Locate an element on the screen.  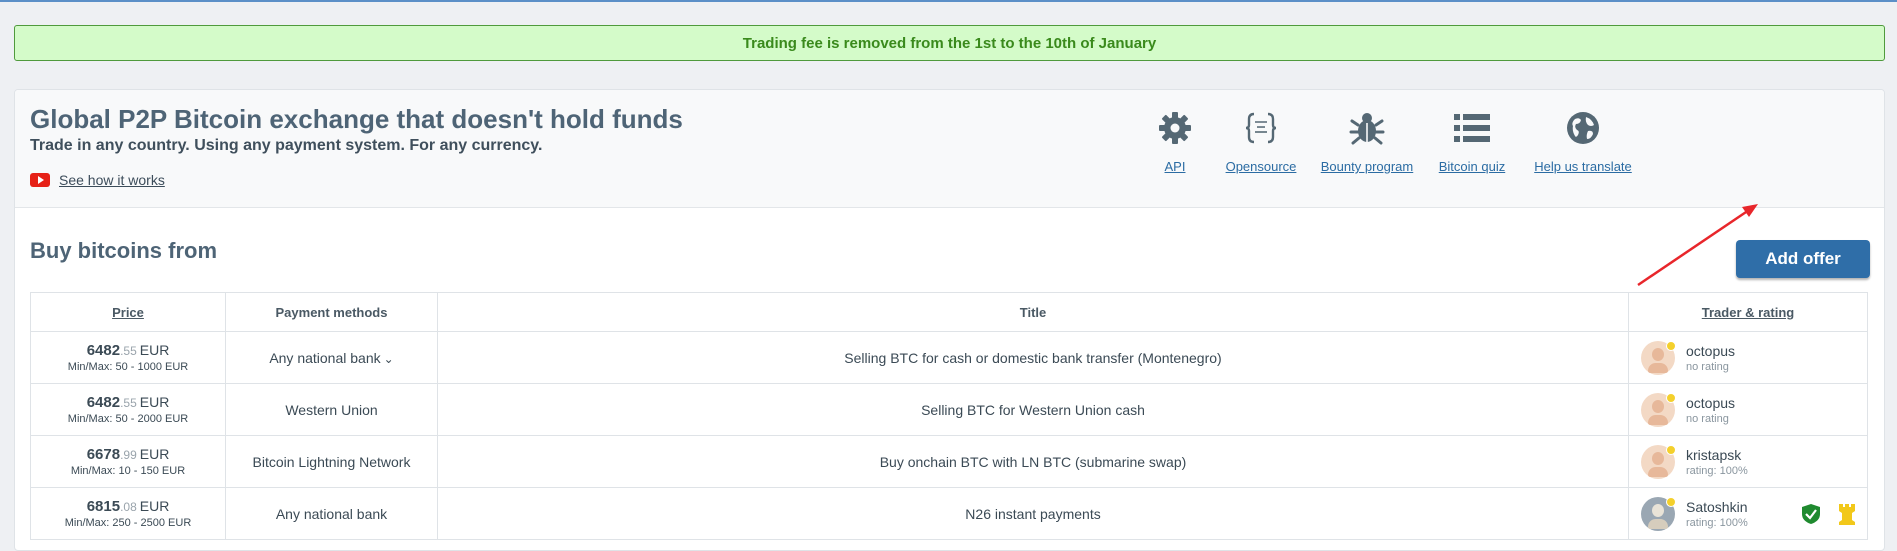
add-offer-button: Add offer is located at coordinates (1803, 259).